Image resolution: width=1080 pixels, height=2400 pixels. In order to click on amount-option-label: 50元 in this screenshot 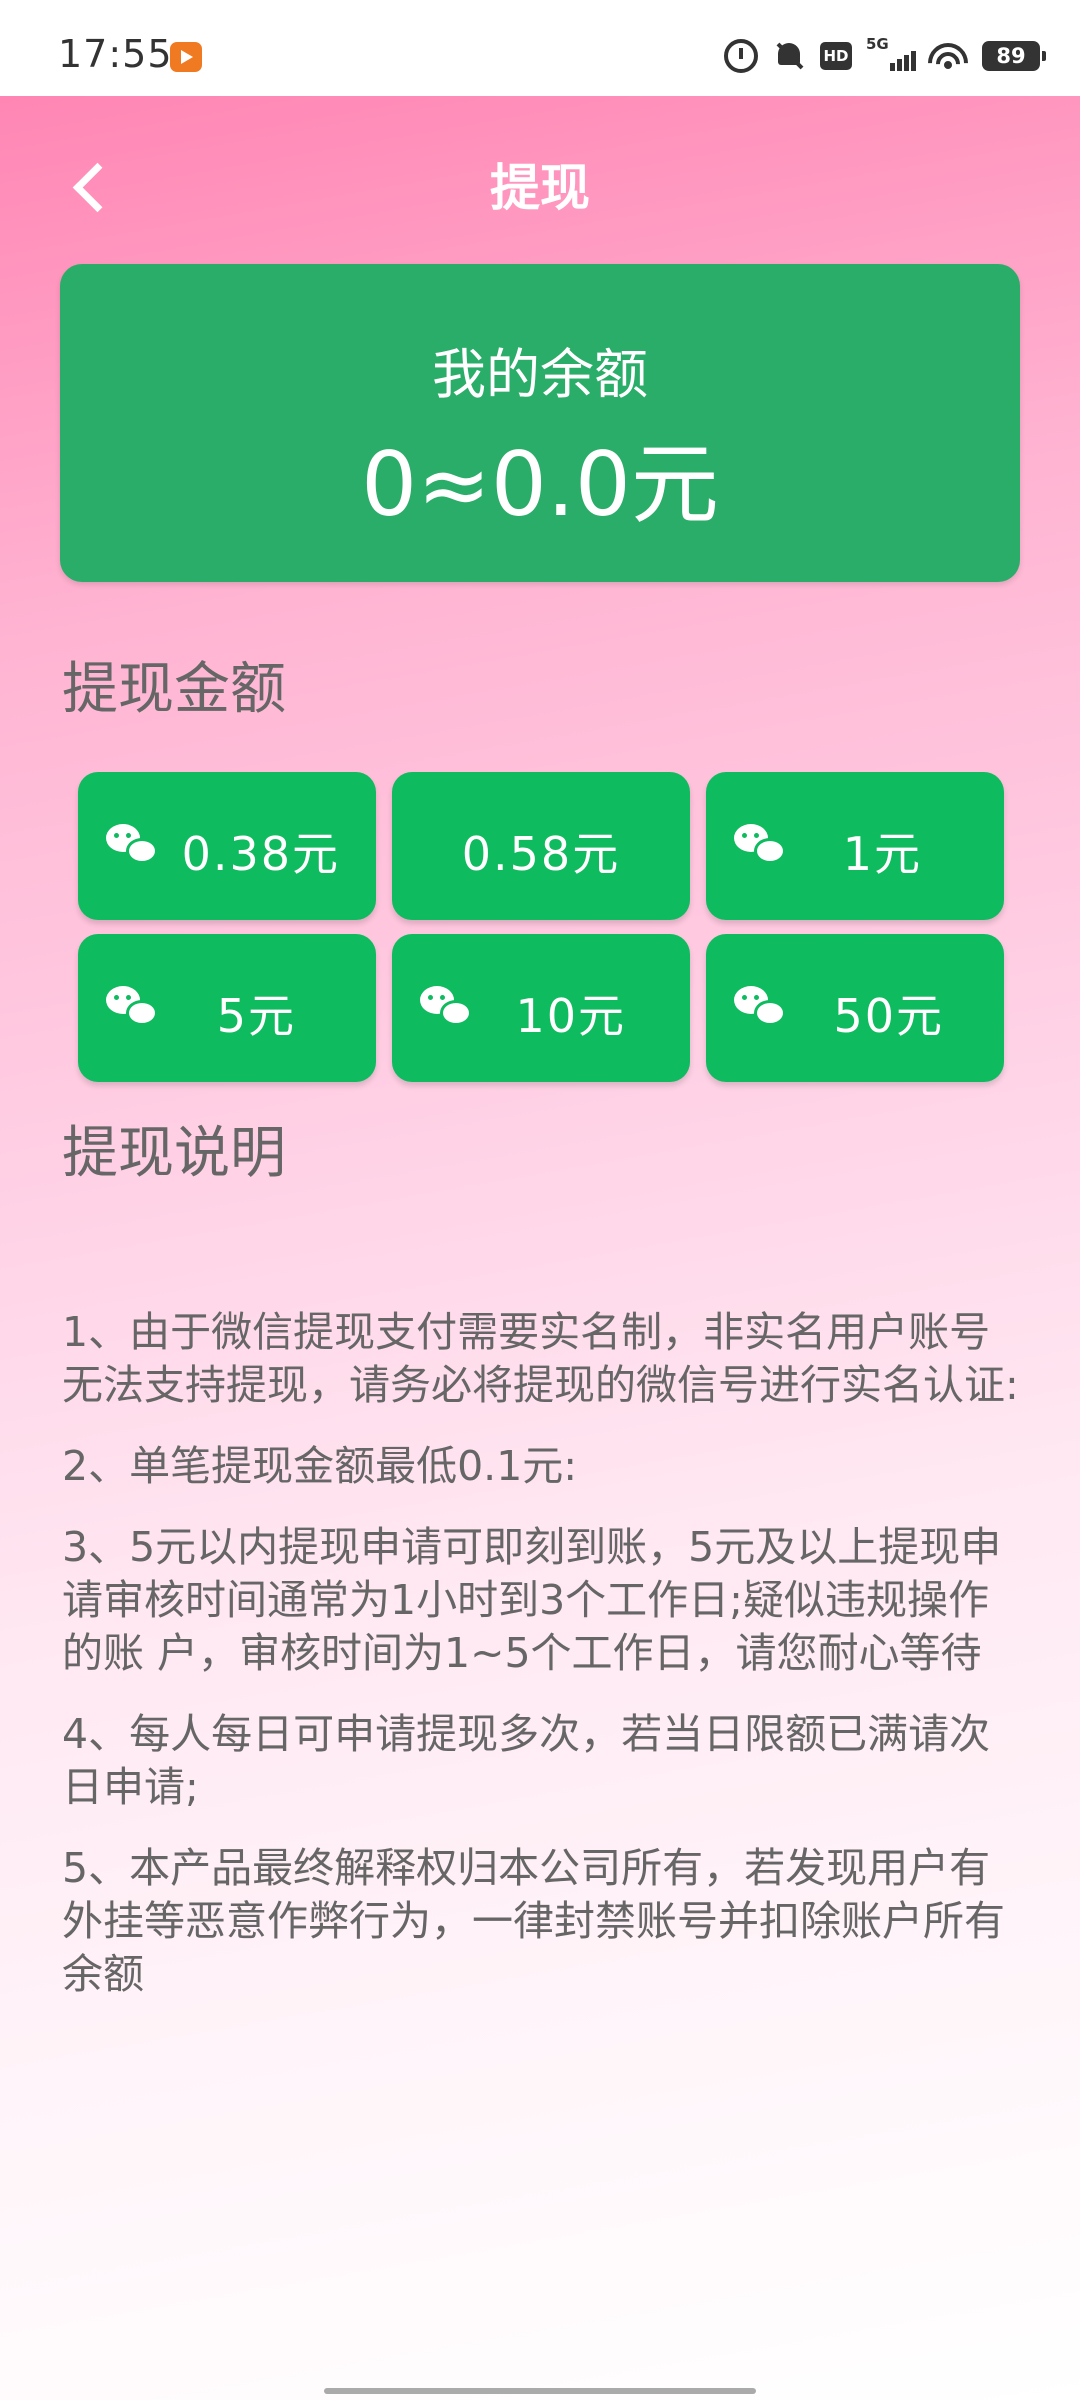, I will do `click(888, 1016)`.